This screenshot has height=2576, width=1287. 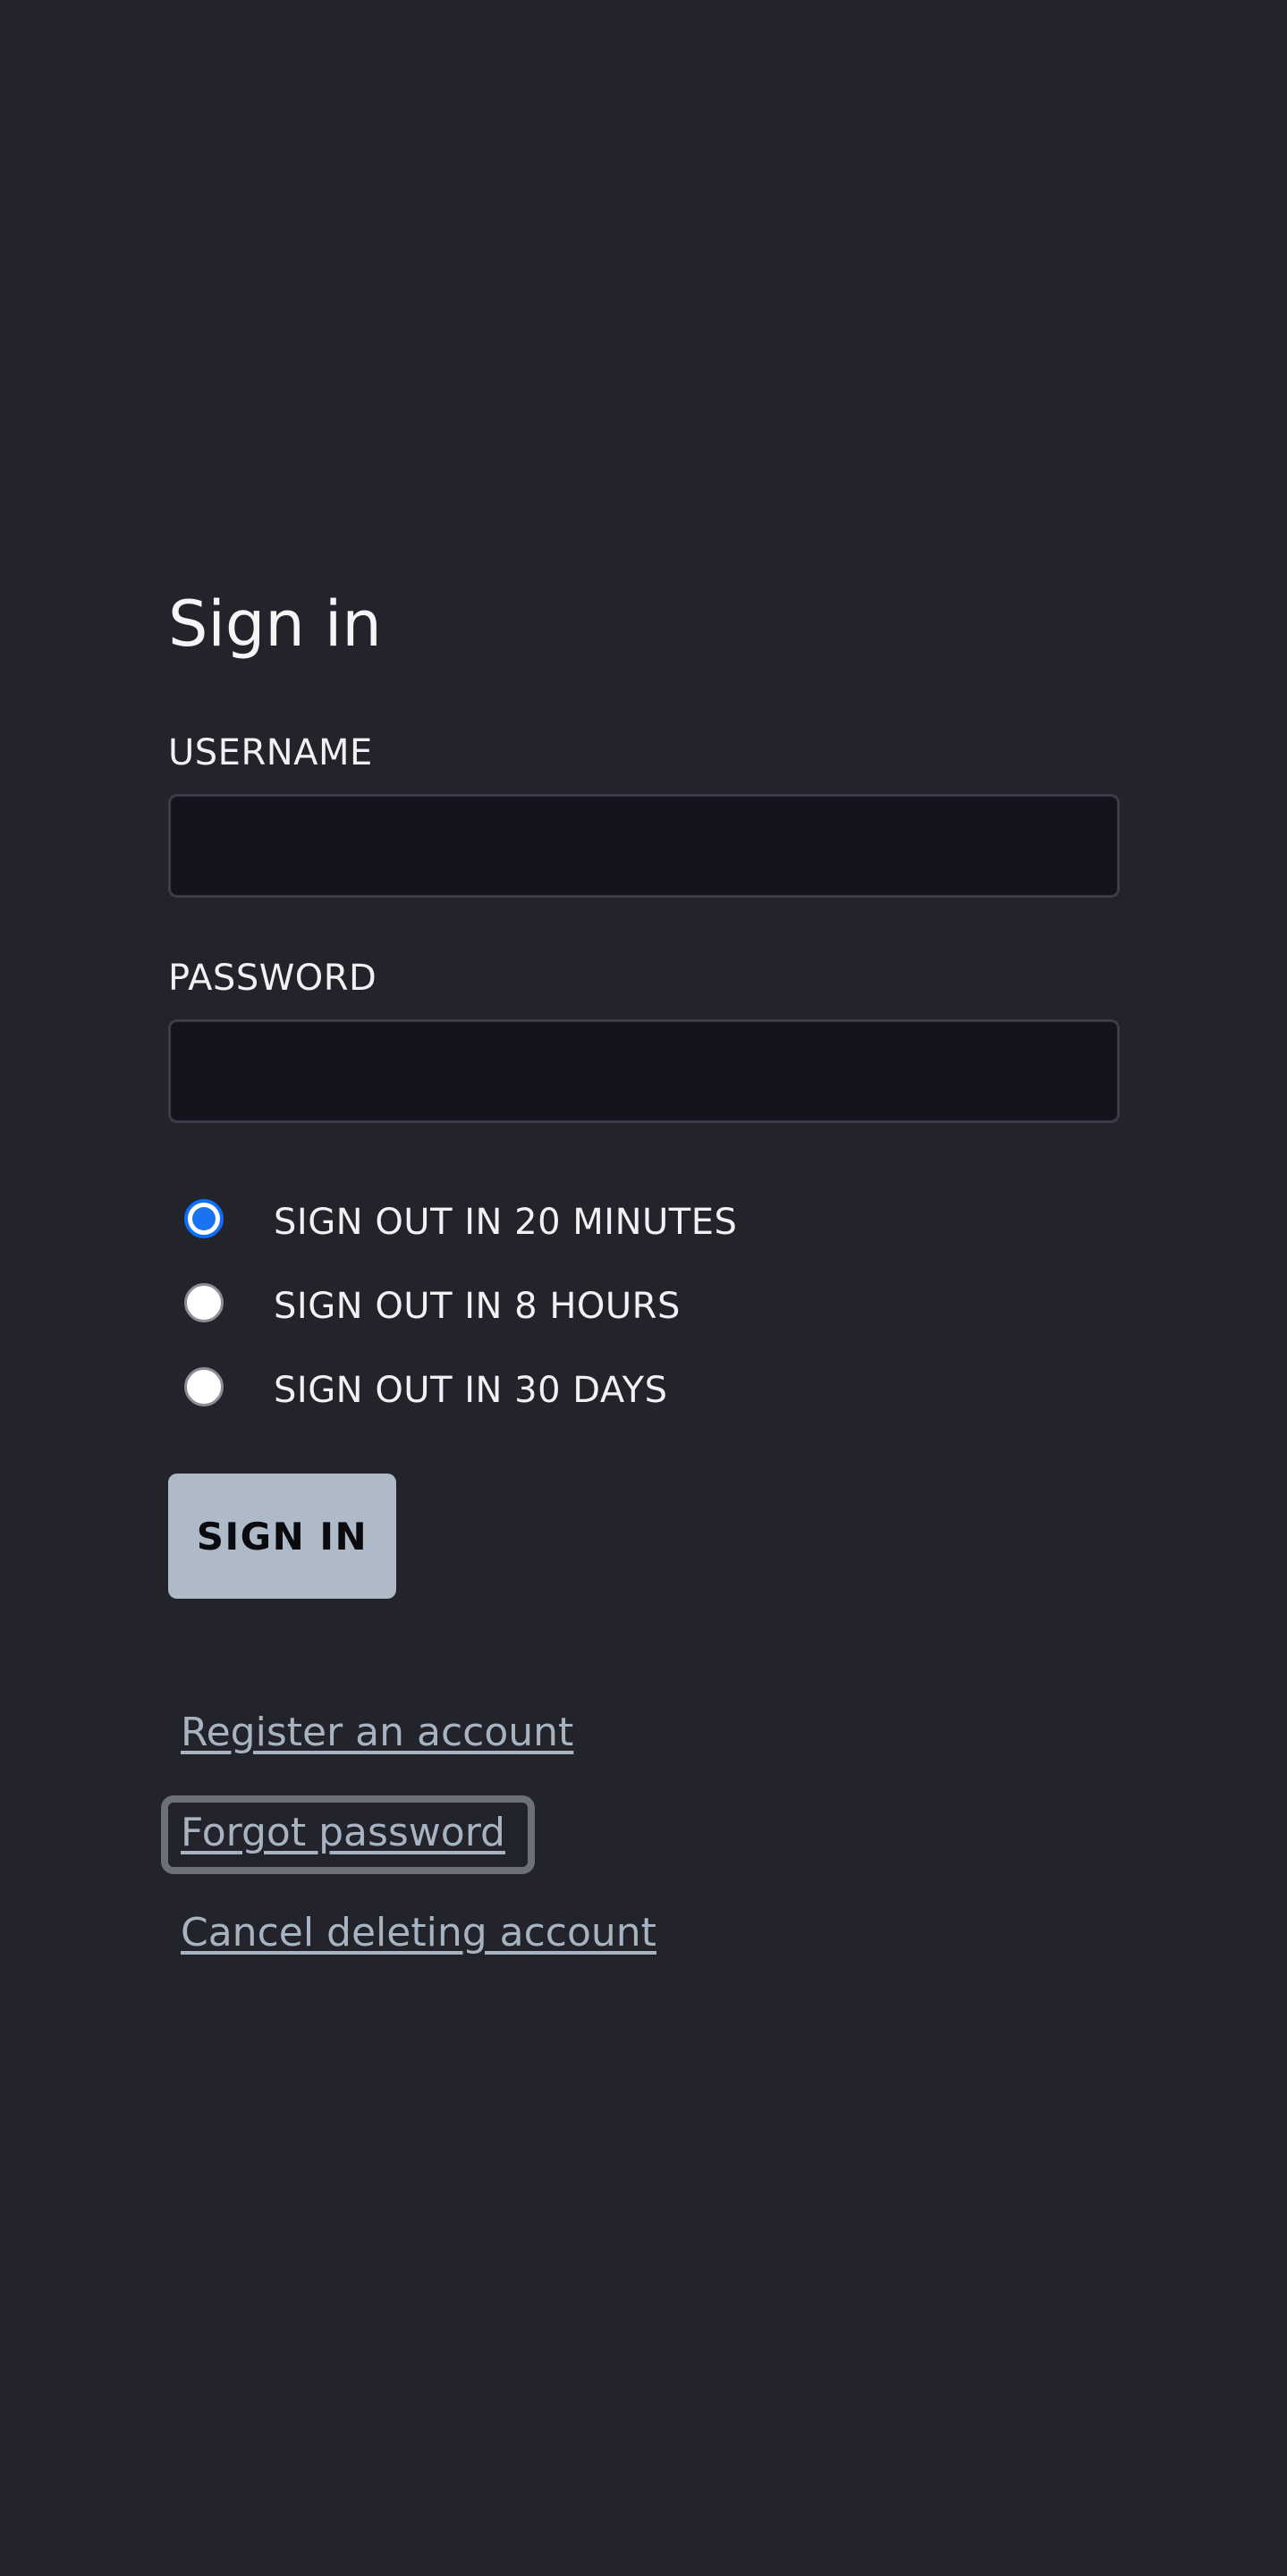 I want to click on session-option-20-minutes: SIGN OUT IN 20 MINUTES, so click(x=644, y=1222).